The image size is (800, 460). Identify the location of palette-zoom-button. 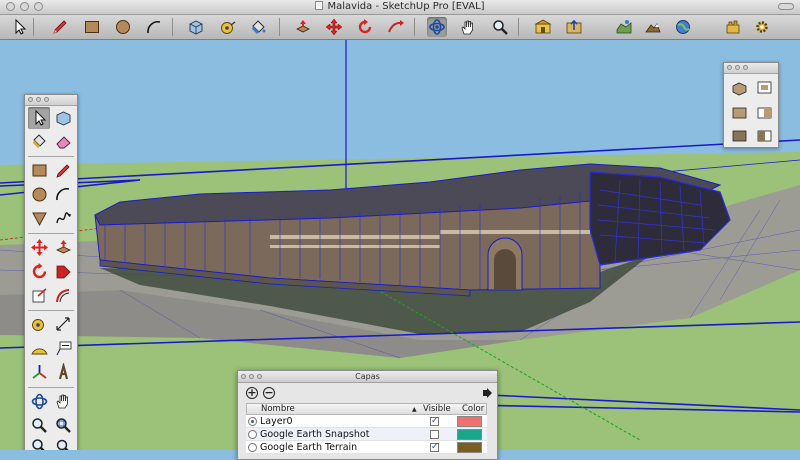
(39, 425).